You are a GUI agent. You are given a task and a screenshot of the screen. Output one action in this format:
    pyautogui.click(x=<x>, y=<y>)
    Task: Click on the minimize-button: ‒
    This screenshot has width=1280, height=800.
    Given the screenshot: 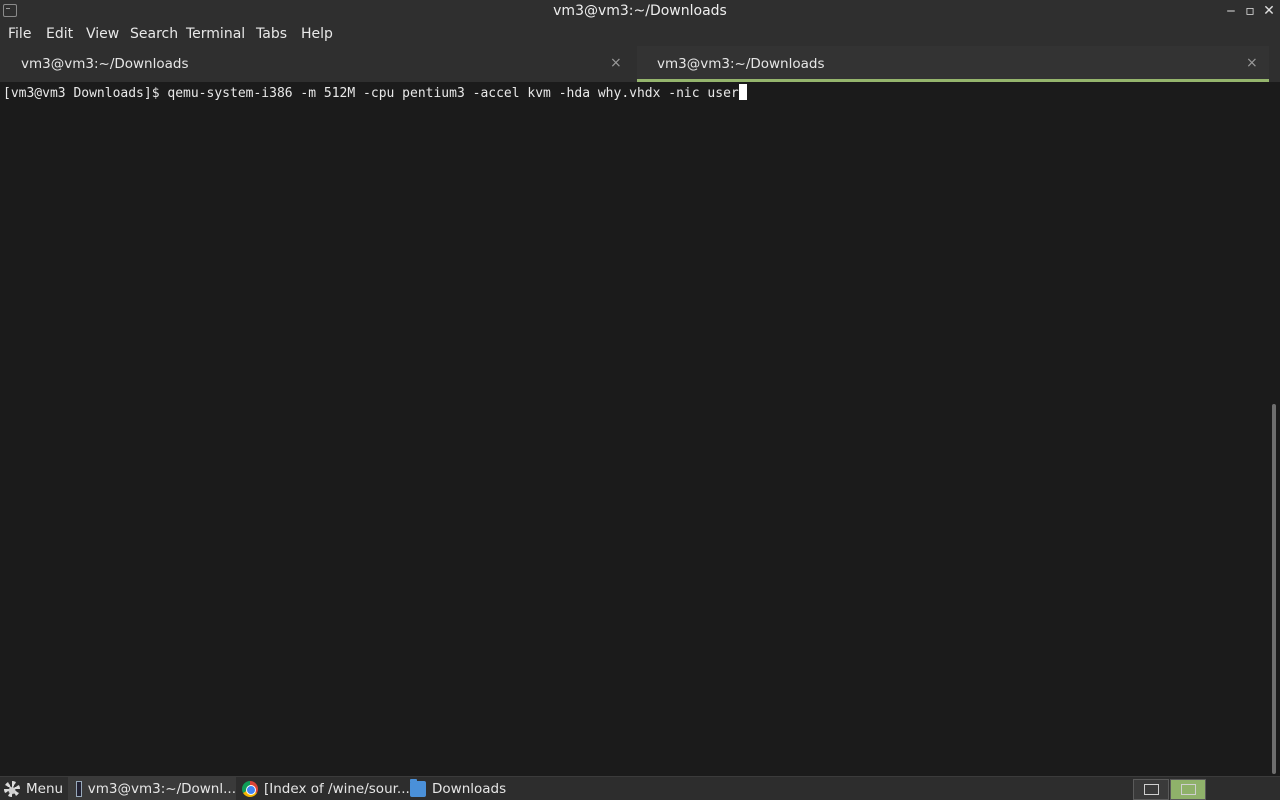 What is the action you would take?
    pyautogui.click(x=1231, y=11)
    